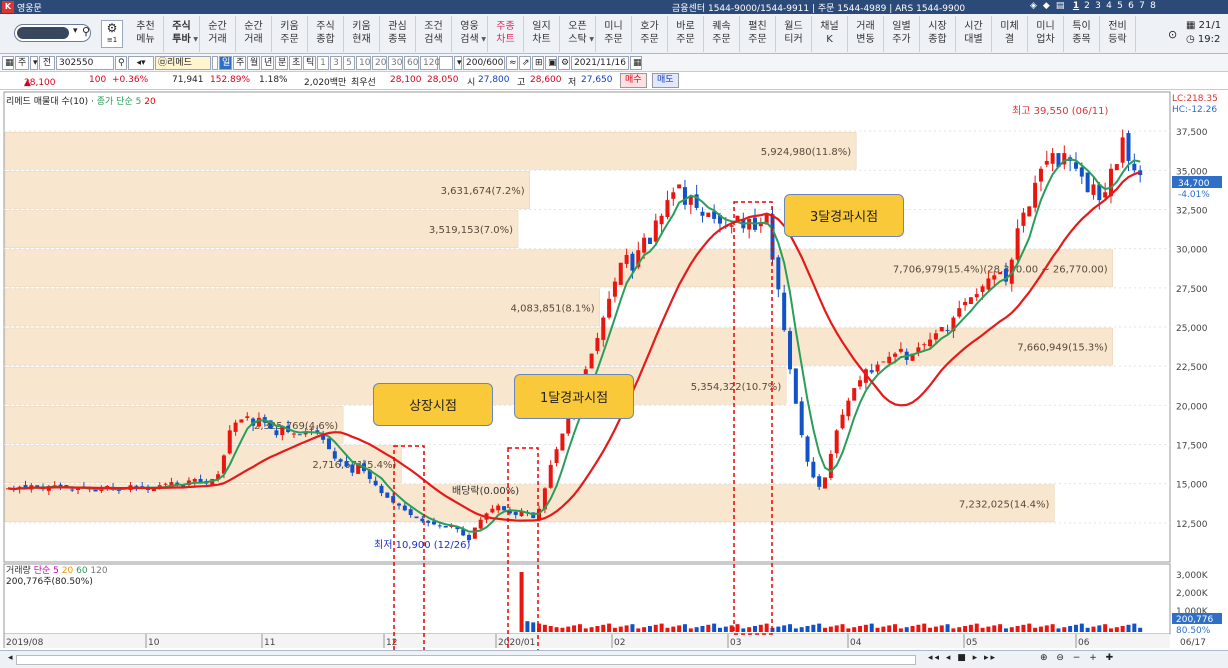  What do you see at coordinates (1194, 110) in the screenshot?
I see `hc-label: HC:-12.26` at bounding box center [1194, 110].